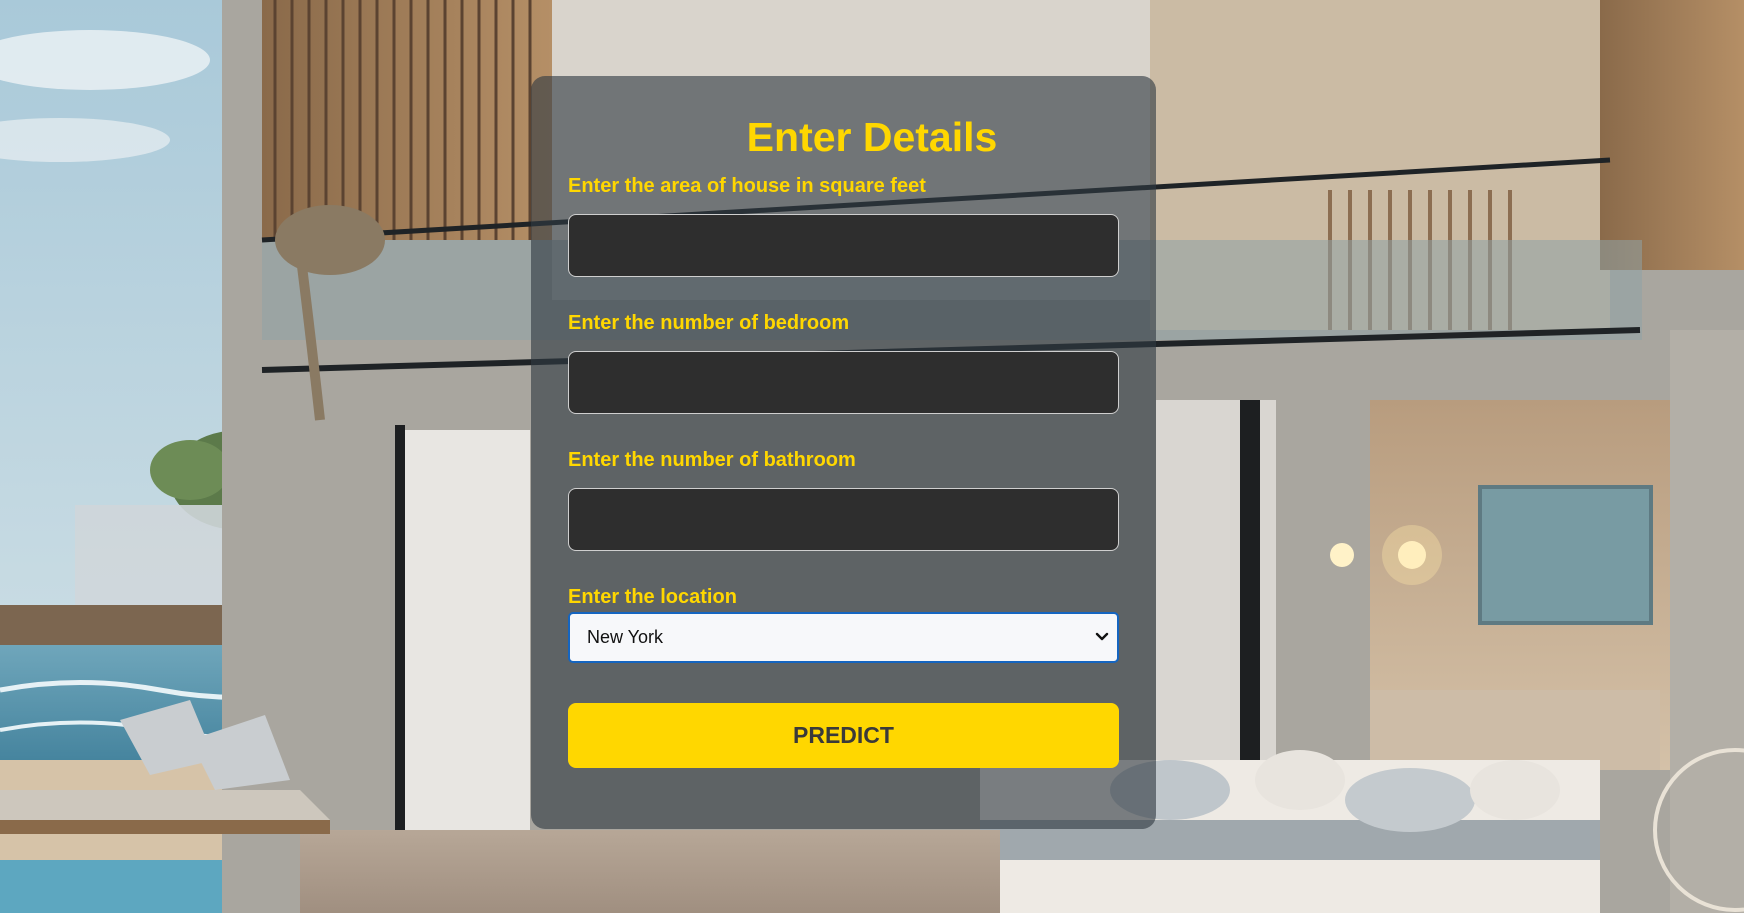 This screenshot has height=913, width=1744. What do you see at coordinates (747, 186) in the screenshot?
I see `area-label: Enter the area of house in square feet` at bounding box center [747, 186].